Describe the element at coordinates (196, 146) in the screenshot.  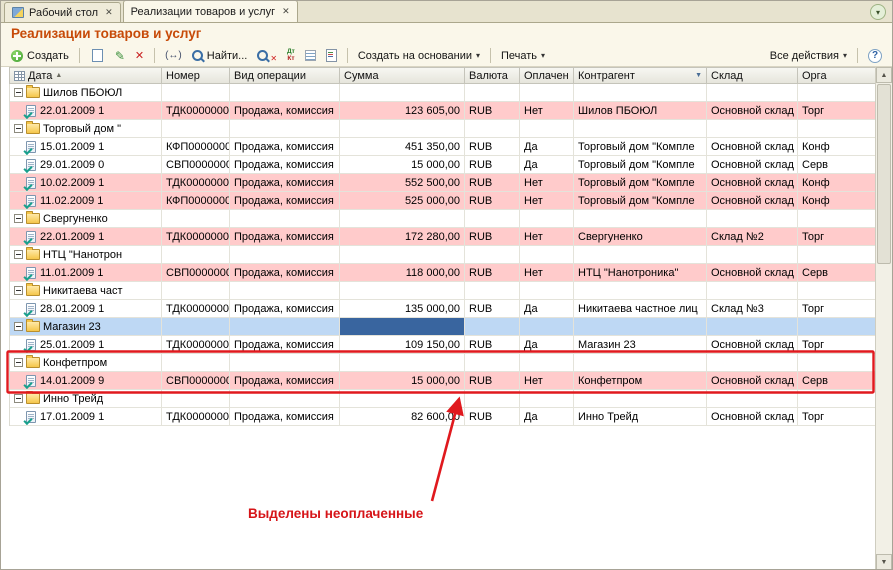
I see `cell-number: КФП0000000` at that location.